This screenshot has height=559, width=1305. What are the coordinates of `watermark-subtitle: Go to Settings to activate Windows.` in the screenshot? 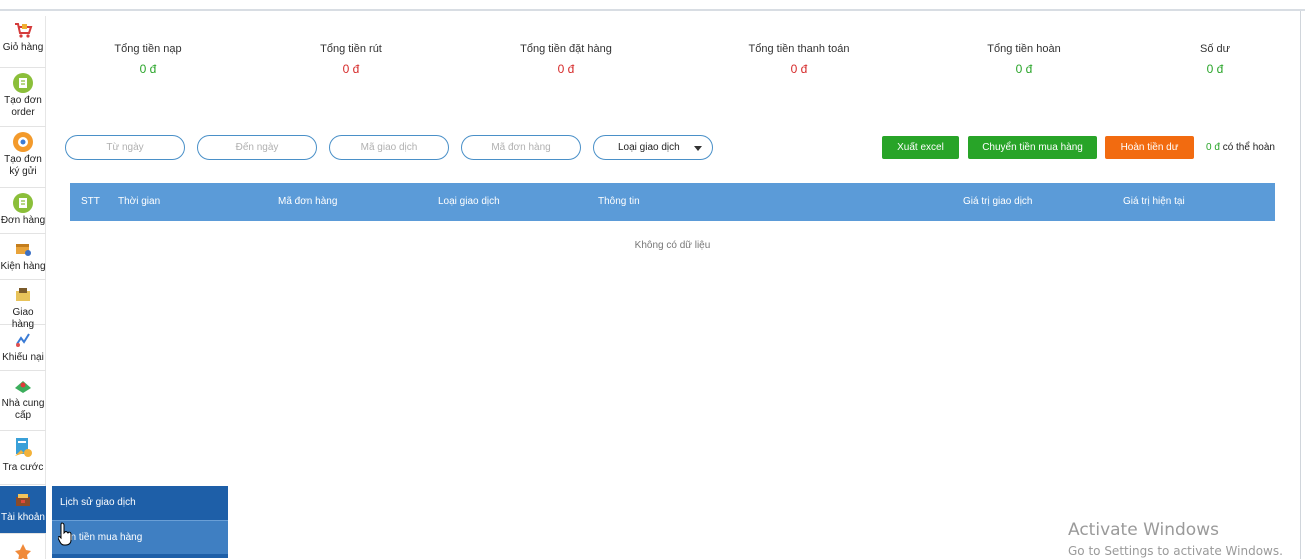 It's located at (1175, 551).